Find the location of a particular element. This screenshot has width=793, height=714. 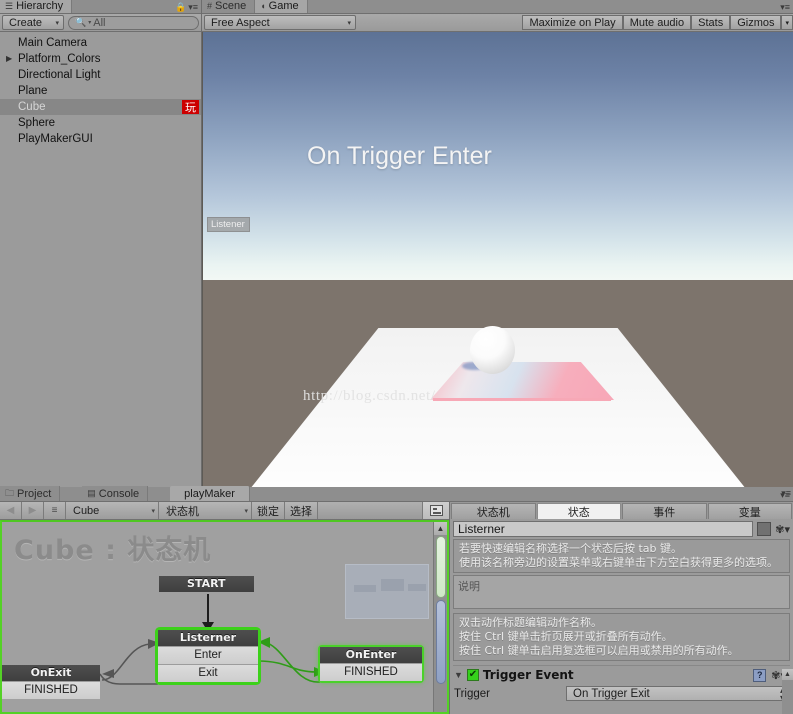

graph-vertical-scrollbar: ▲ is located at coordinates (440, 617).